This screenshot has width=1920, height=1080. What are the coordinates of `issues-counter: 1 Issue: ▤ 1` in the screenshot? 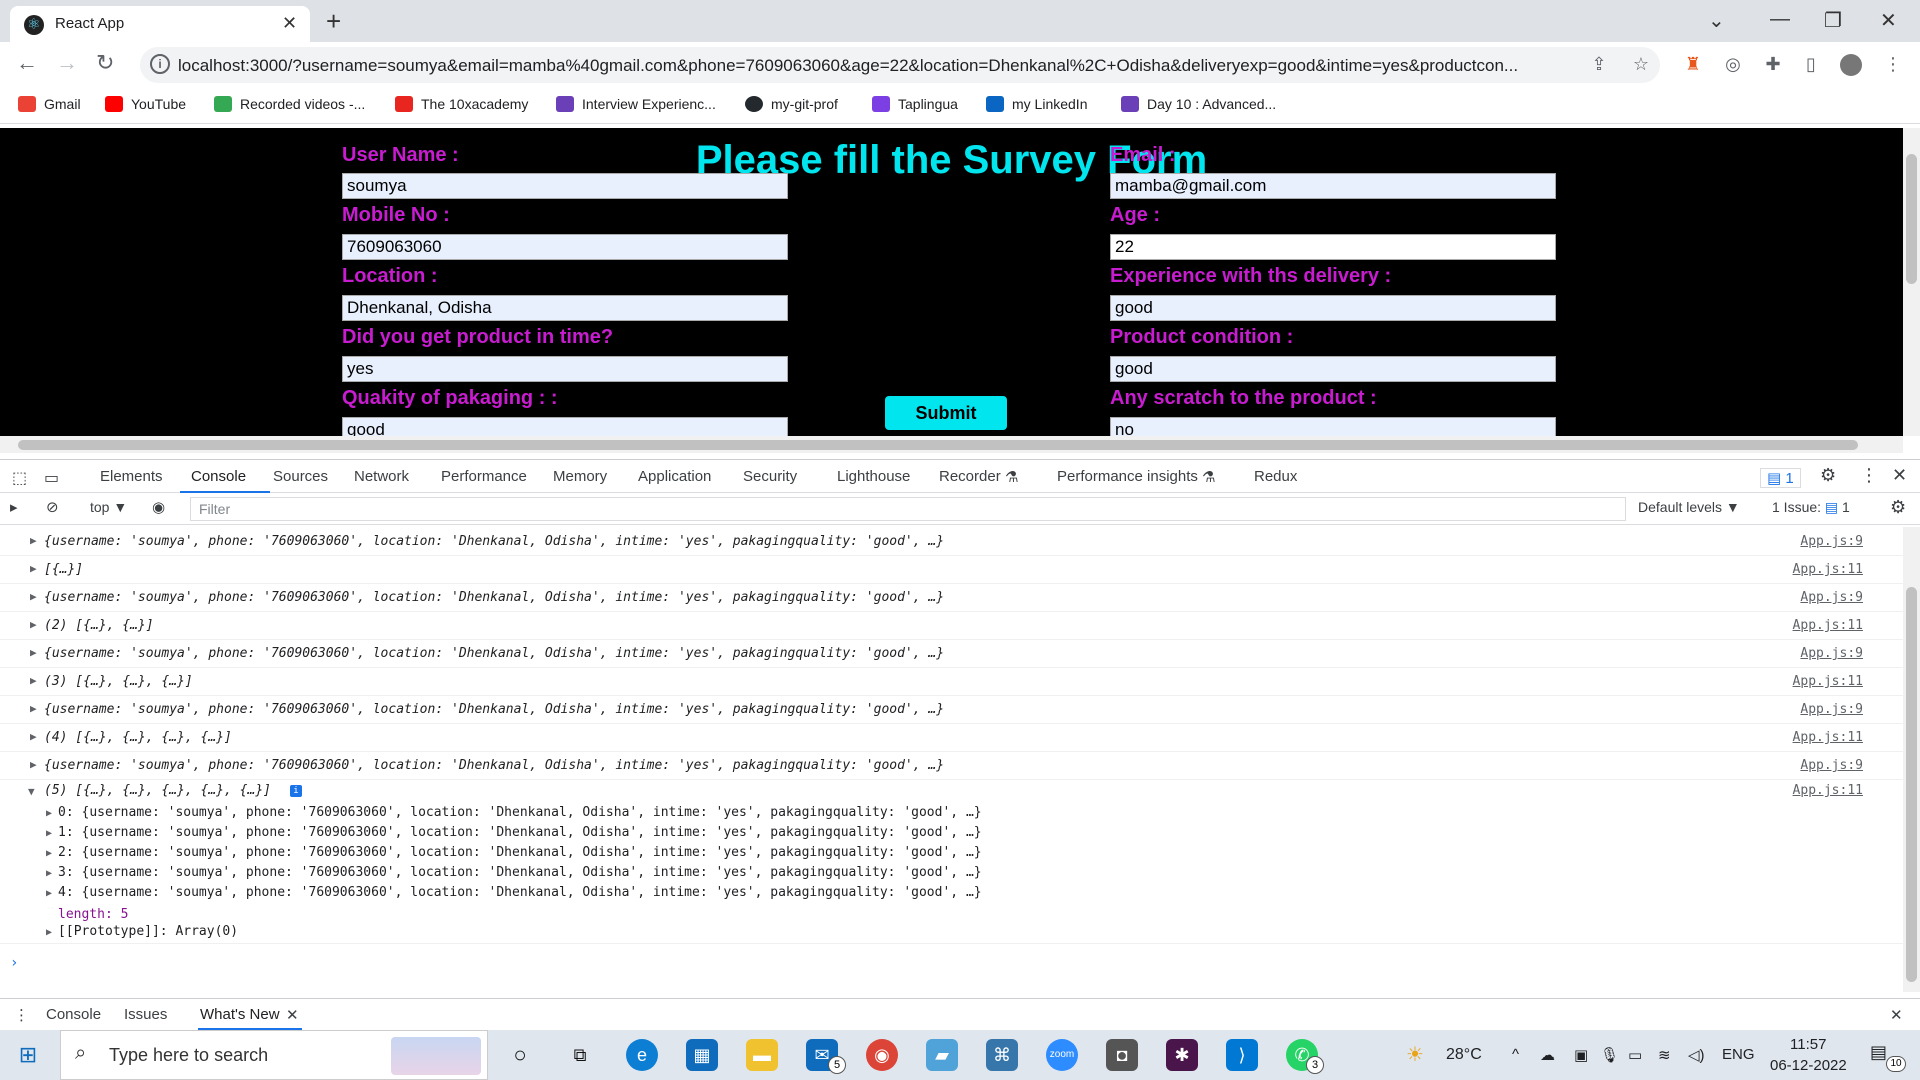 It's located at (1811, 507).